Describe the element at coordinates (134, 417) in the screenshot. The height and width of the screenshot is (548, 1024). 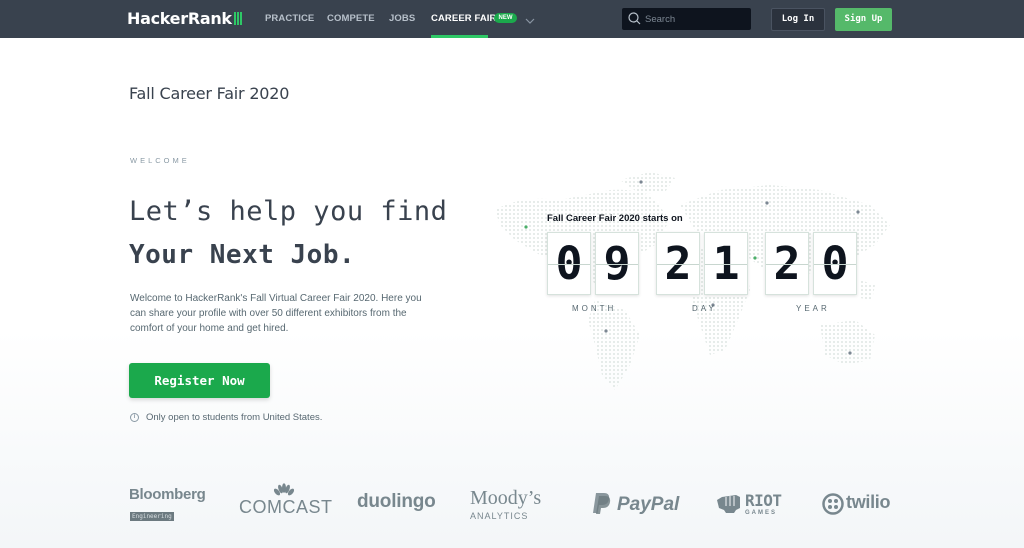
I see `info-icon: i` at that location.